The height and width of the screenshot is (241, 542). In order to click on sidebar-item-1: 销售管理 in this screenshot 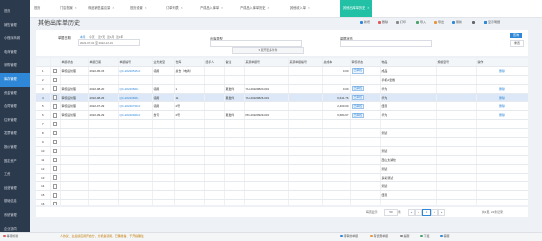, I will do `click(15, 26)`.